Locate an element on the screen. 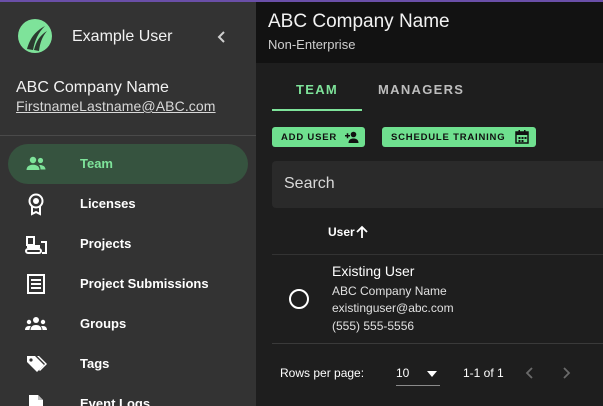 This screenshot has width=603, height=406. sidebar-item-licenses: Licenses is located at coordinates (128, 202).